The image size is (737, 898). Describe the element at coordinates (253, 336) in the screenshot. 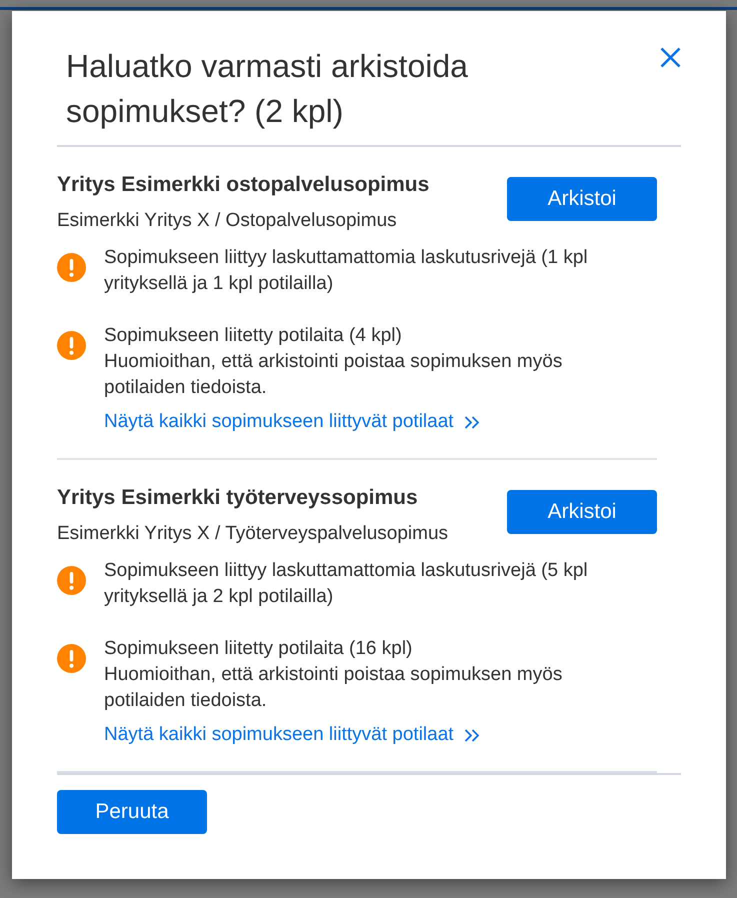

I see `warning-text: Sopimukseen liitetty potilaita (4 kpl)` at that location.